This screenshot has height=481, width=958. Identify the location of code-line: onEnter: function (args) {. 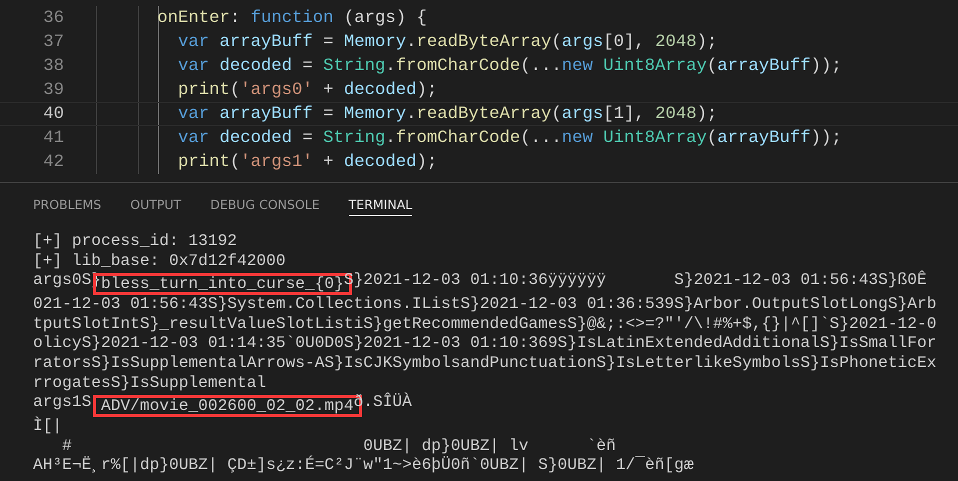
(291, 18).